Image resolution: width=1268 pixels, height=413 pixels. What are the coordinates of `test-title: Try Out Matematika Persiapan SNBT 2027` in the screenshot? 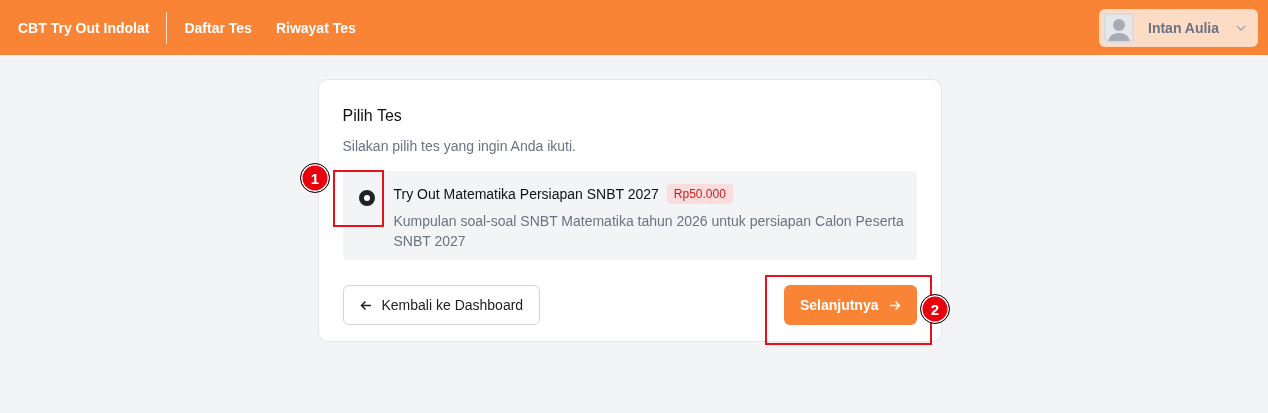 It's located at (526, 193).